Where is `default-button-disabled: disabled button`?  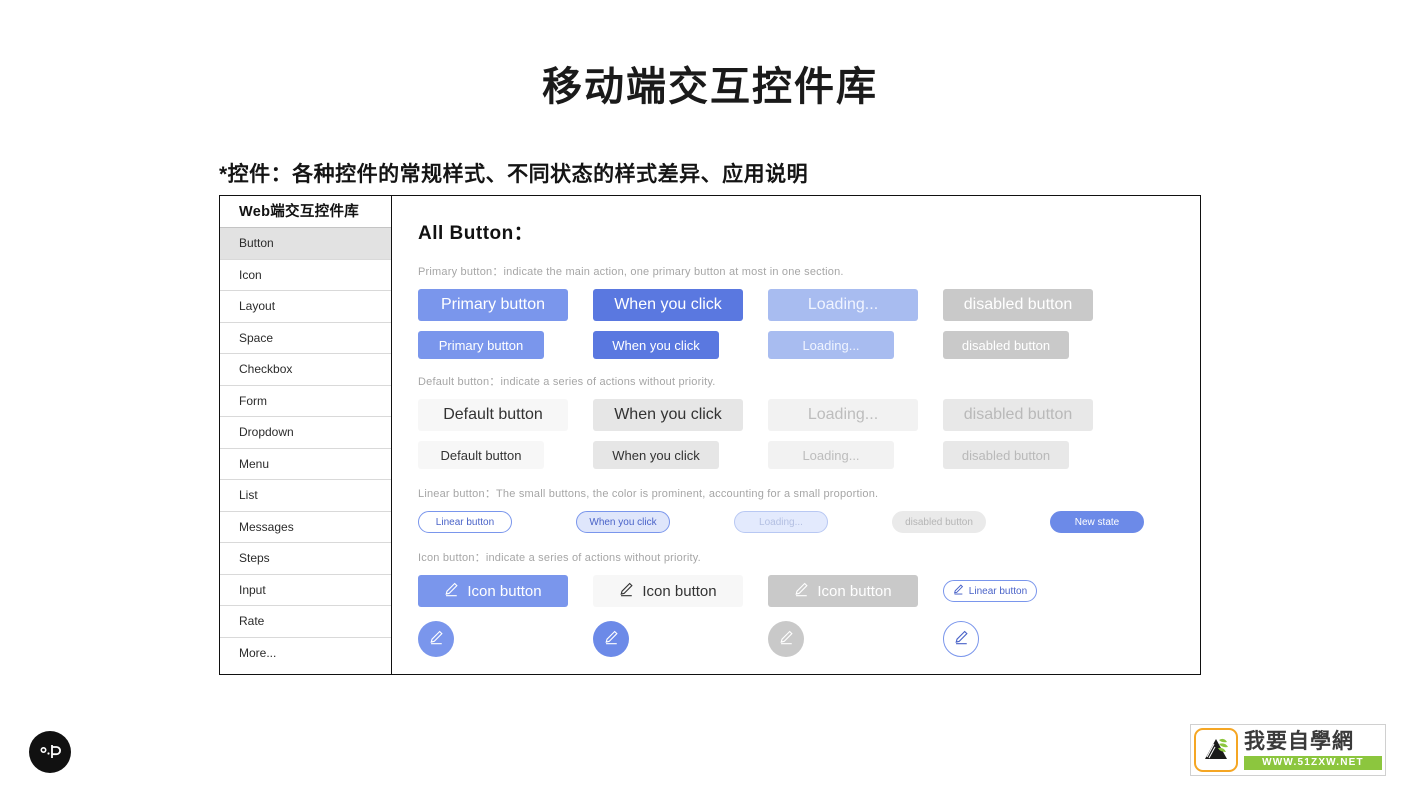
default-button-disabled: disabled button is located at coordinates (1018, 415).